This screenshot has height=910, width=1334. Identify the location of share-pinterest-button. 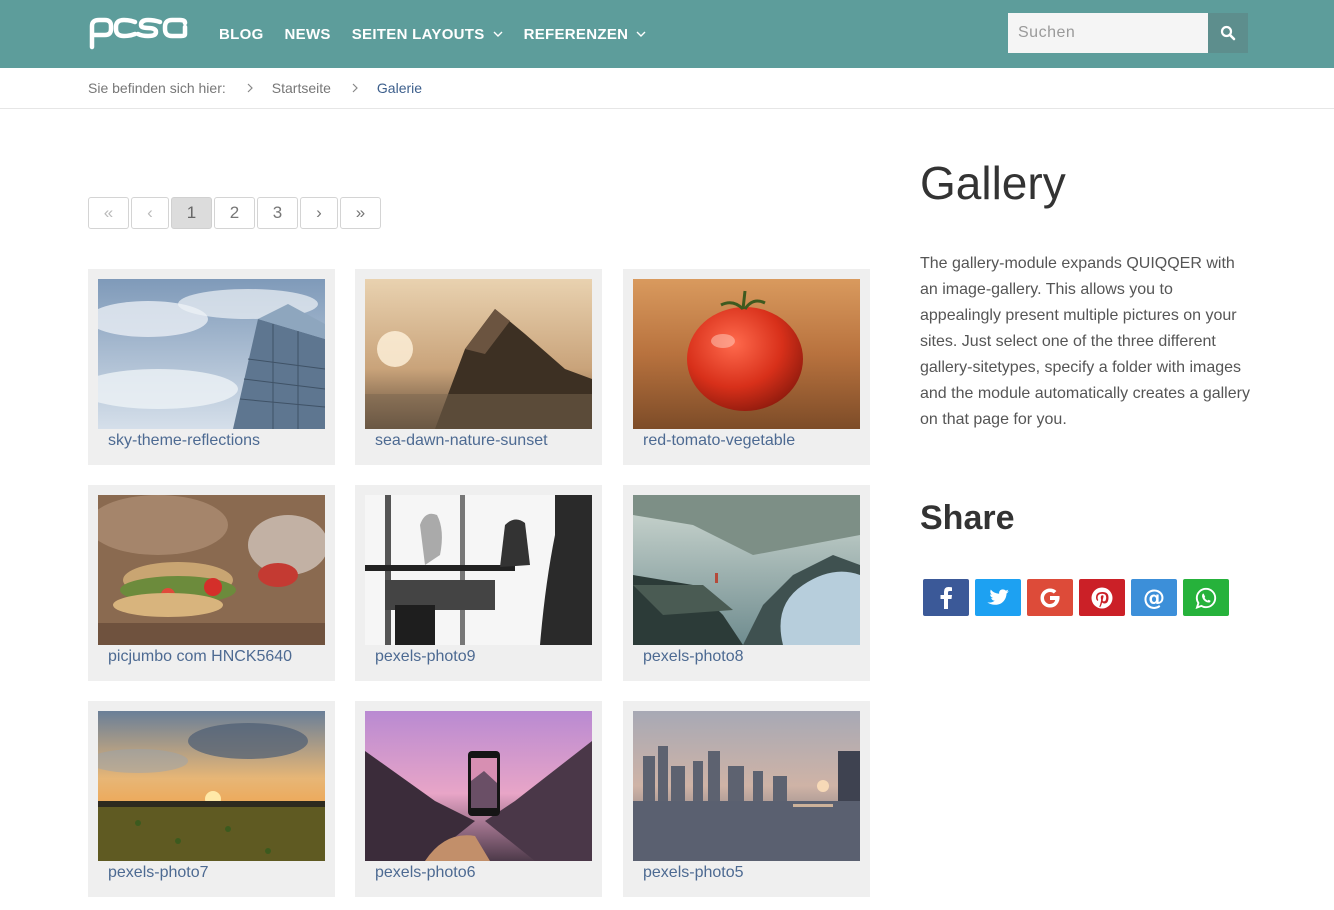
(1102, 597).